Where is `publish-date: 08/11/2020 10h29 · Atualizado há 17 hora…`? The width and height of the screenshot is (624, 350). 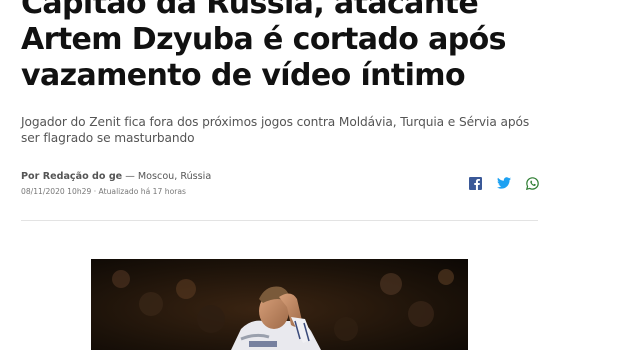 publish-date: 08/11/2020 10h29 · Atualizado há 17 hora… is located at coordinates (103, 191).